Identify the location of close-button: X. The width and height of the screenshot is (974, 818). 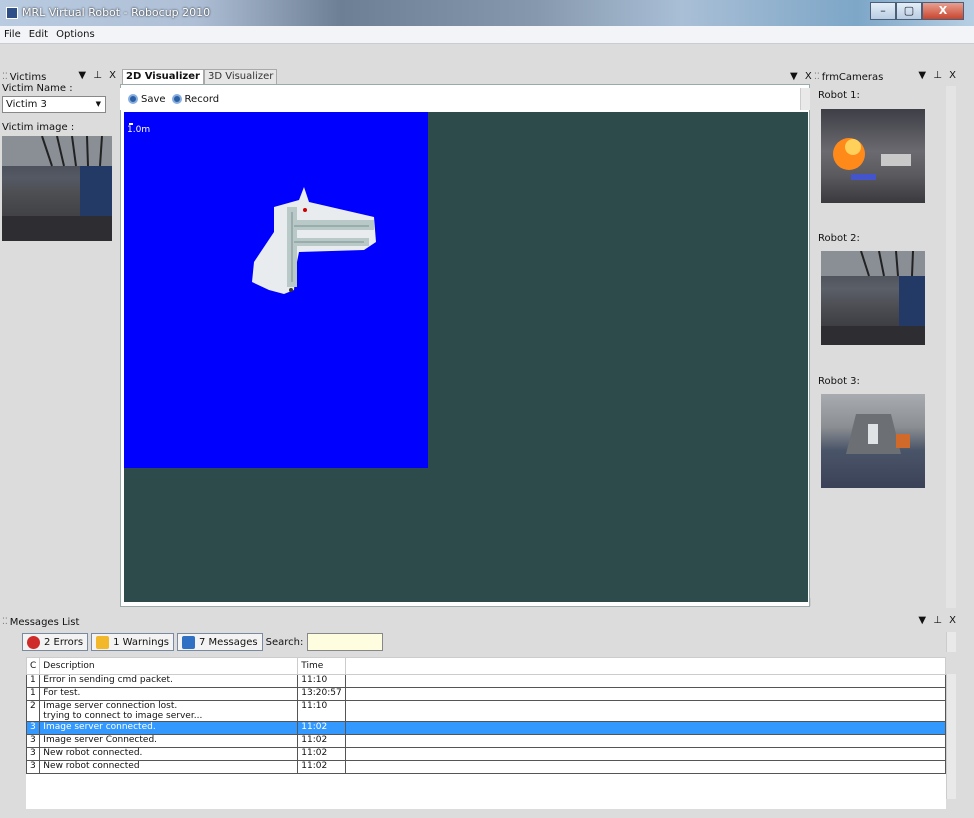
(943, 11).